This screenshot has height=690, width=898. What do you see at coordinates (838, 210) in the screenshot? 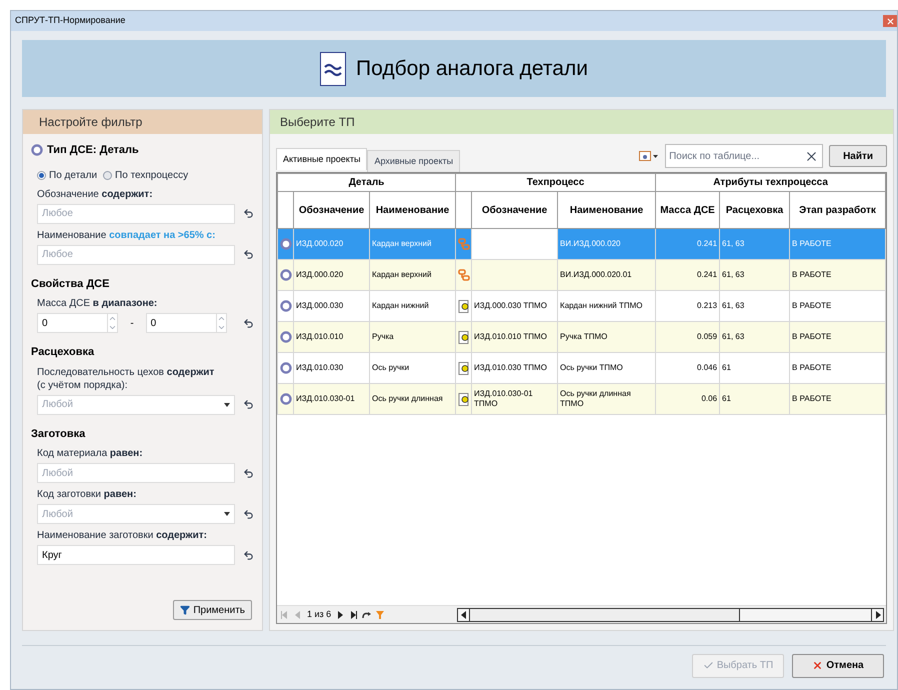
I see `column-header: Этап разработк` at bounding box center [838, 210].